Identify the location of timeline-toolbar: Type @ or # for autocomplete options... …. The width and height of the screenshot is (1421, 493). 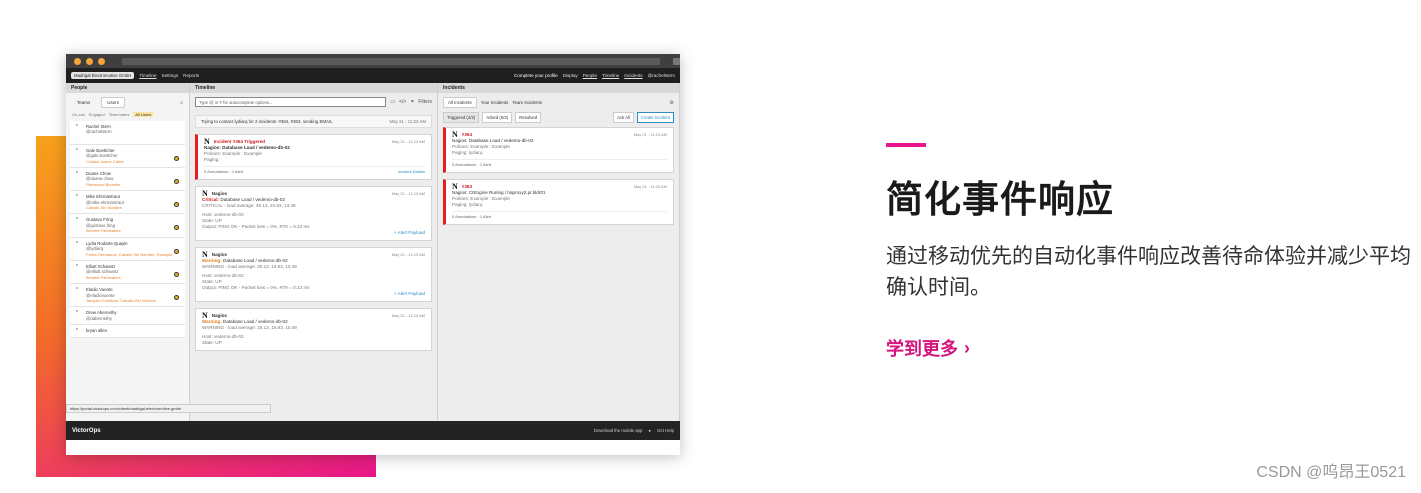
(313, 102).